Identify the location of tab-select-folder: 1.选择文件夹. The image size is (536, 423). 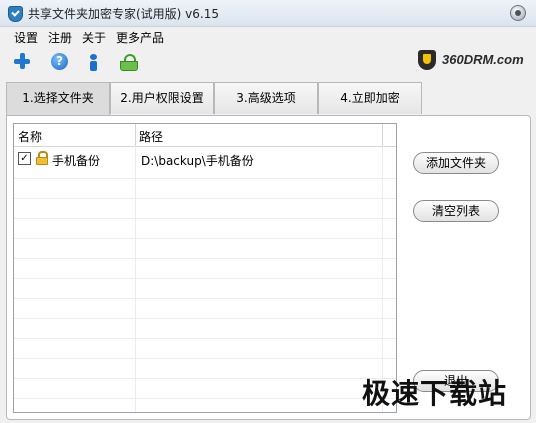
(58, 99).